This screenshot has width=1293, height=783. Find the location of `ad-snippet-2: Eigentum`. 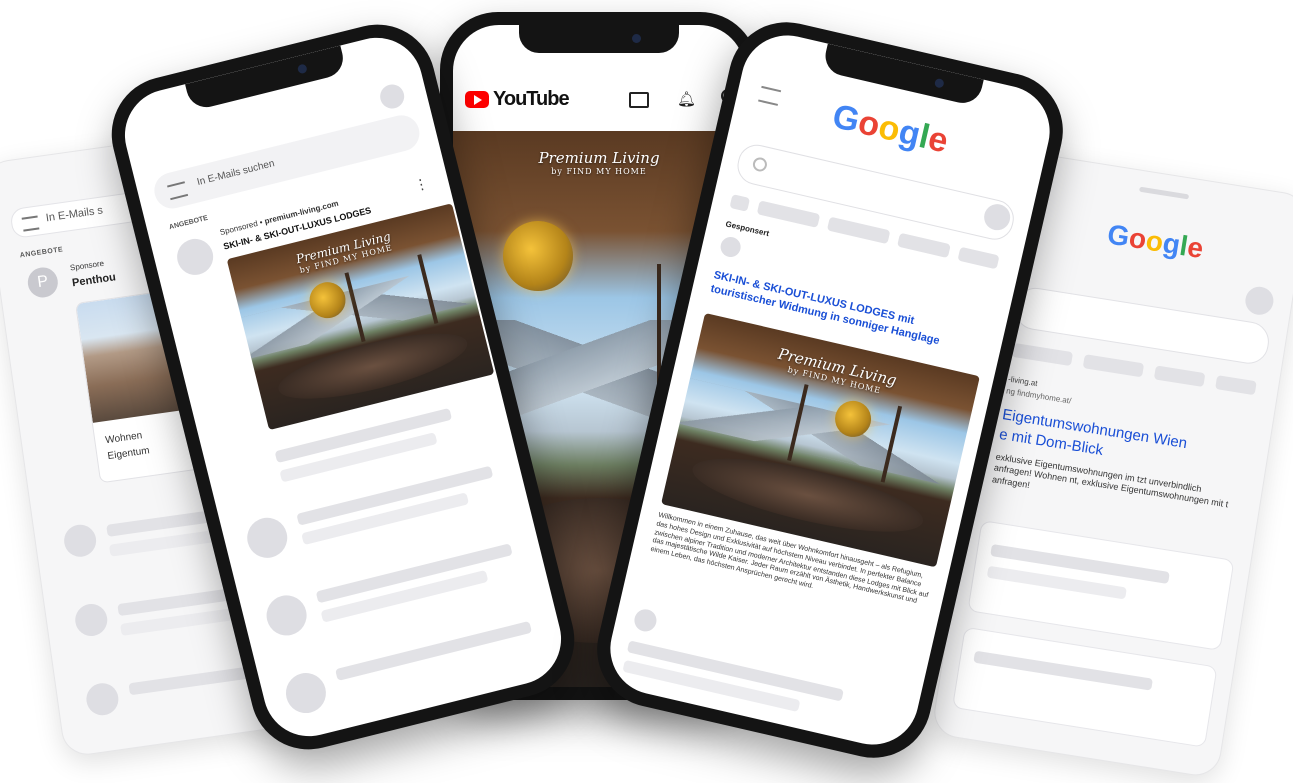

ad-snippet-2: Eigentum is located at coordinates (128, 454).